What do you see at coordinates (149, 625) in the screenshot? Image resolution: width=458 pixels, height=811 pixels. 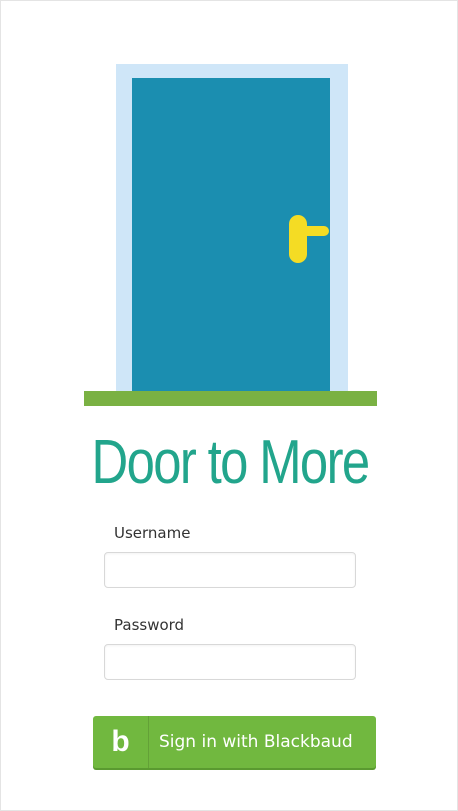 I see `password-label: Password` at bounding box center [149, 625].